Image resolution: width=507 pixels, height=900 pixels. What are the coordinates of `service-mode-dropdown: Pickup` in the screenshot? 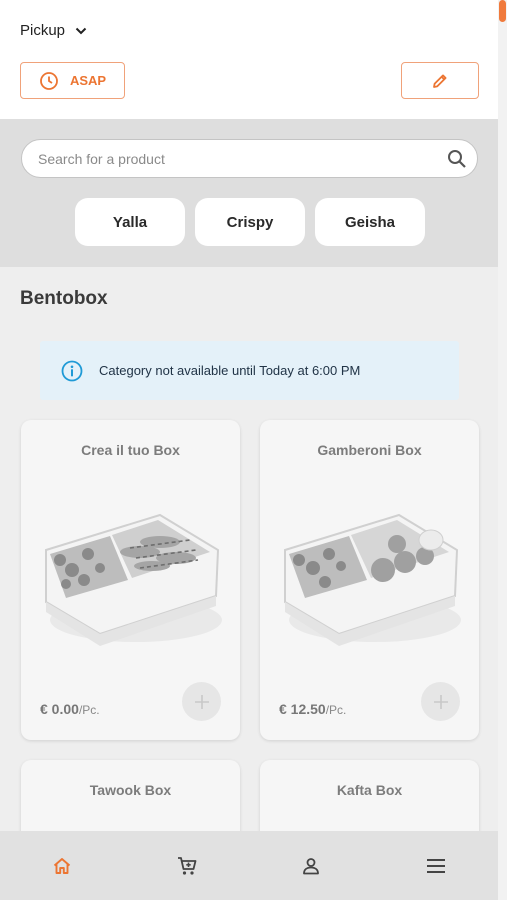 It's located at (53, 30).